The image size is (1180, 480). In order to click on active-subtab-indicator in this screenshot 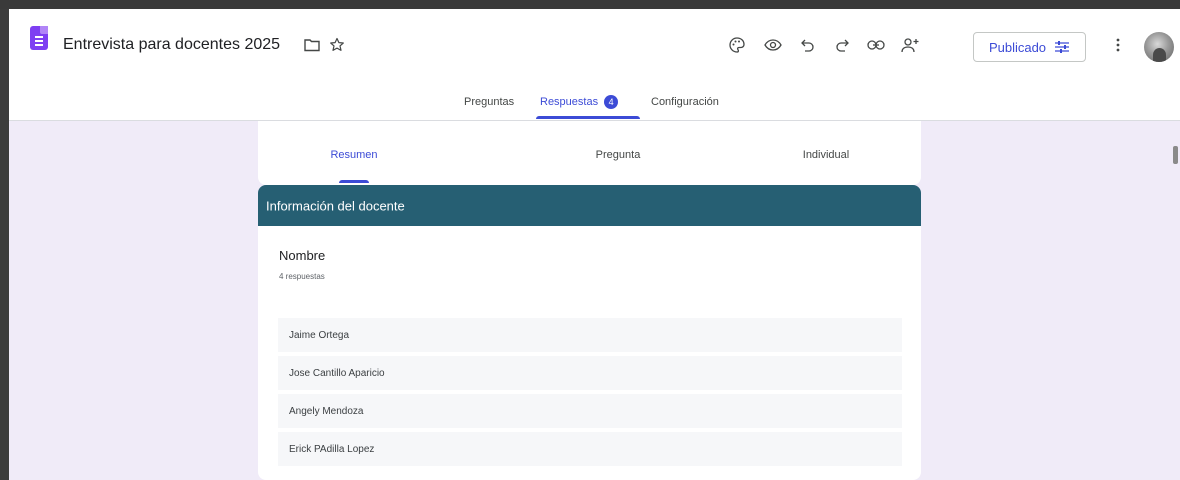, I will do `click(354, 181)`.